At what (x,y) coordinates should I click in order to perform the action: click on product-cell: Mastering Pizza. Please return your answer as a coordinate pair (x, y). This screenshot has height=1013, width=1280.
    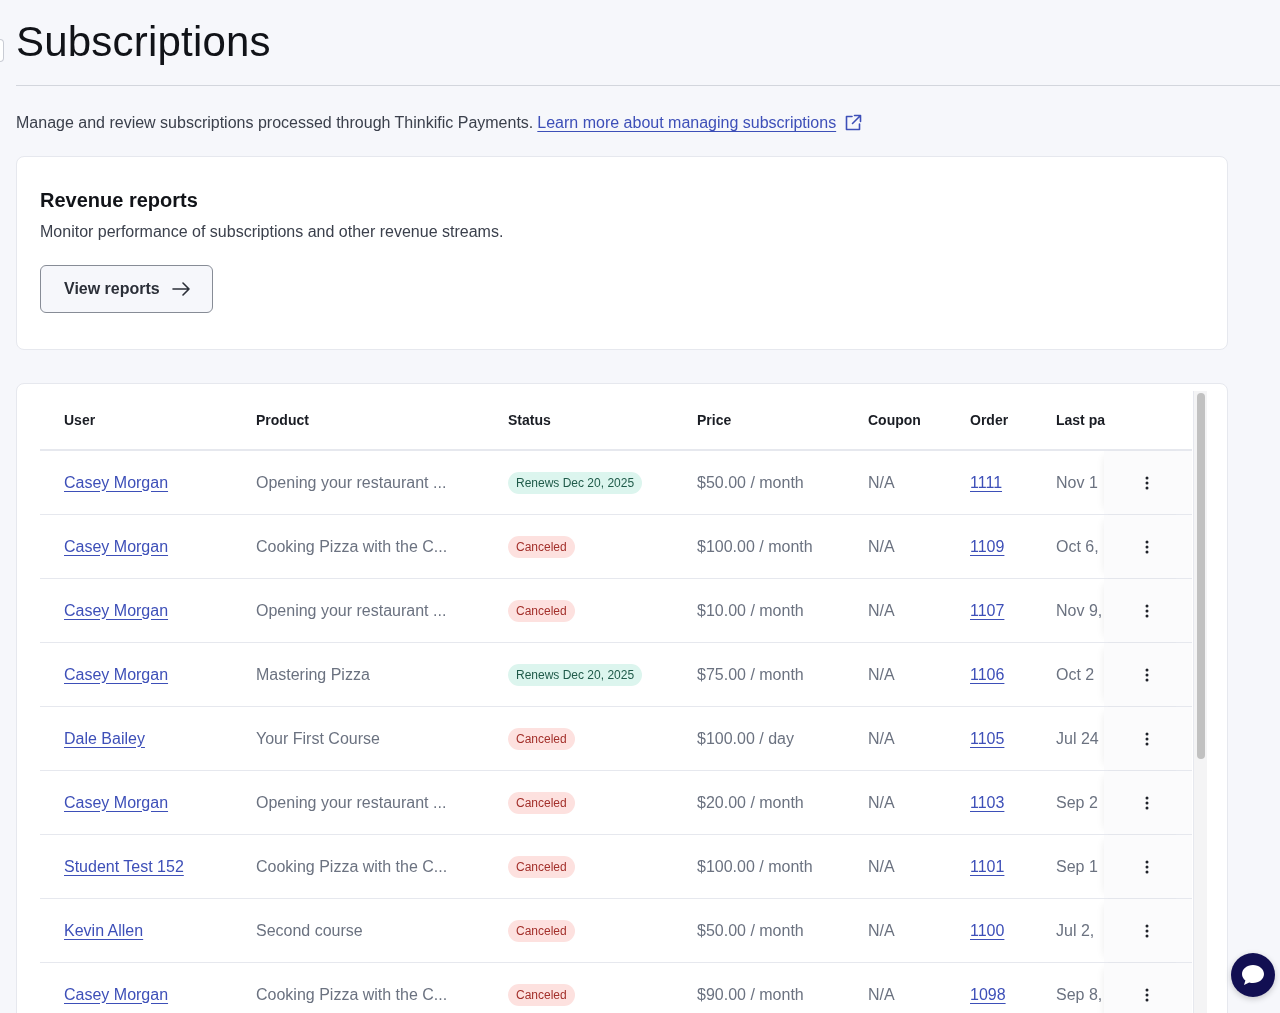
    Looking at the image, I should click on (313, 674).